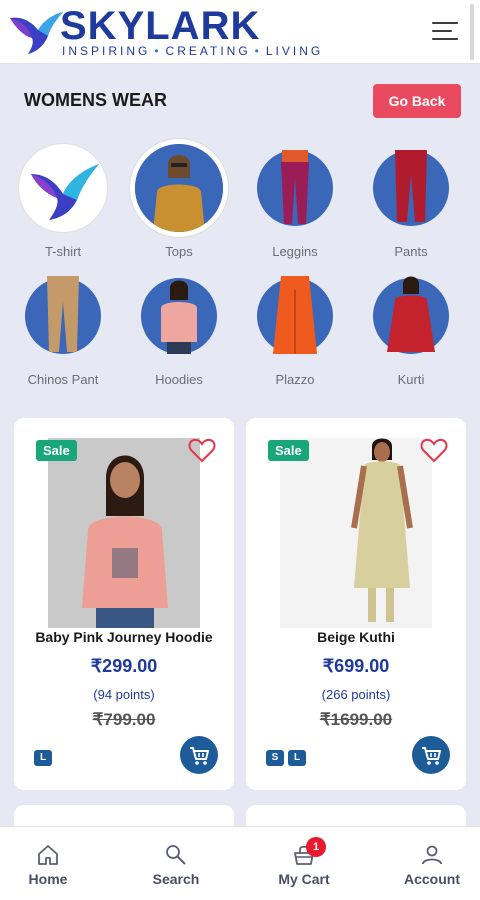 The height and width of the screenshot is (900, 480). I want to click on go-back-button: Go Back, so click(417, 101).